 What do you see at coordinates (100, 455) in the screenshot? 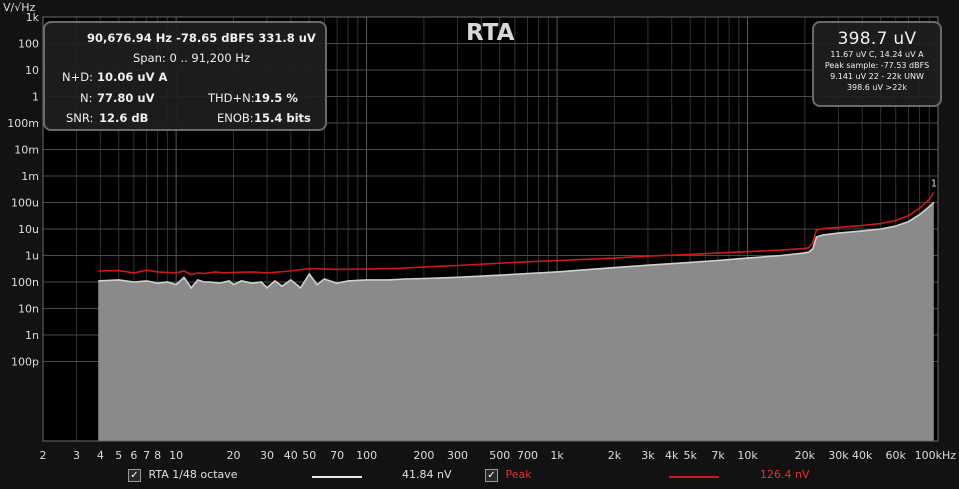
I see `x-tick-label: 4` at bounding box center [100, 455].